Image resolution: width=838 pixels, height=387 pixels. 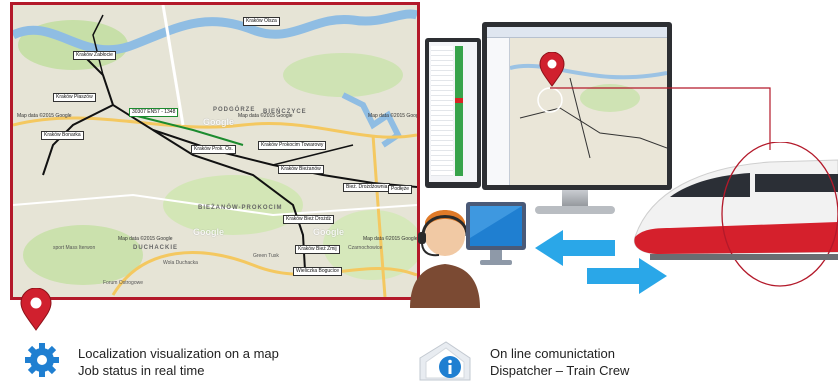 What do you see at coordinates (180, 263) in the screenshot?
I see `place-label: Wola Duchacka` at bounding box center [180, 263].